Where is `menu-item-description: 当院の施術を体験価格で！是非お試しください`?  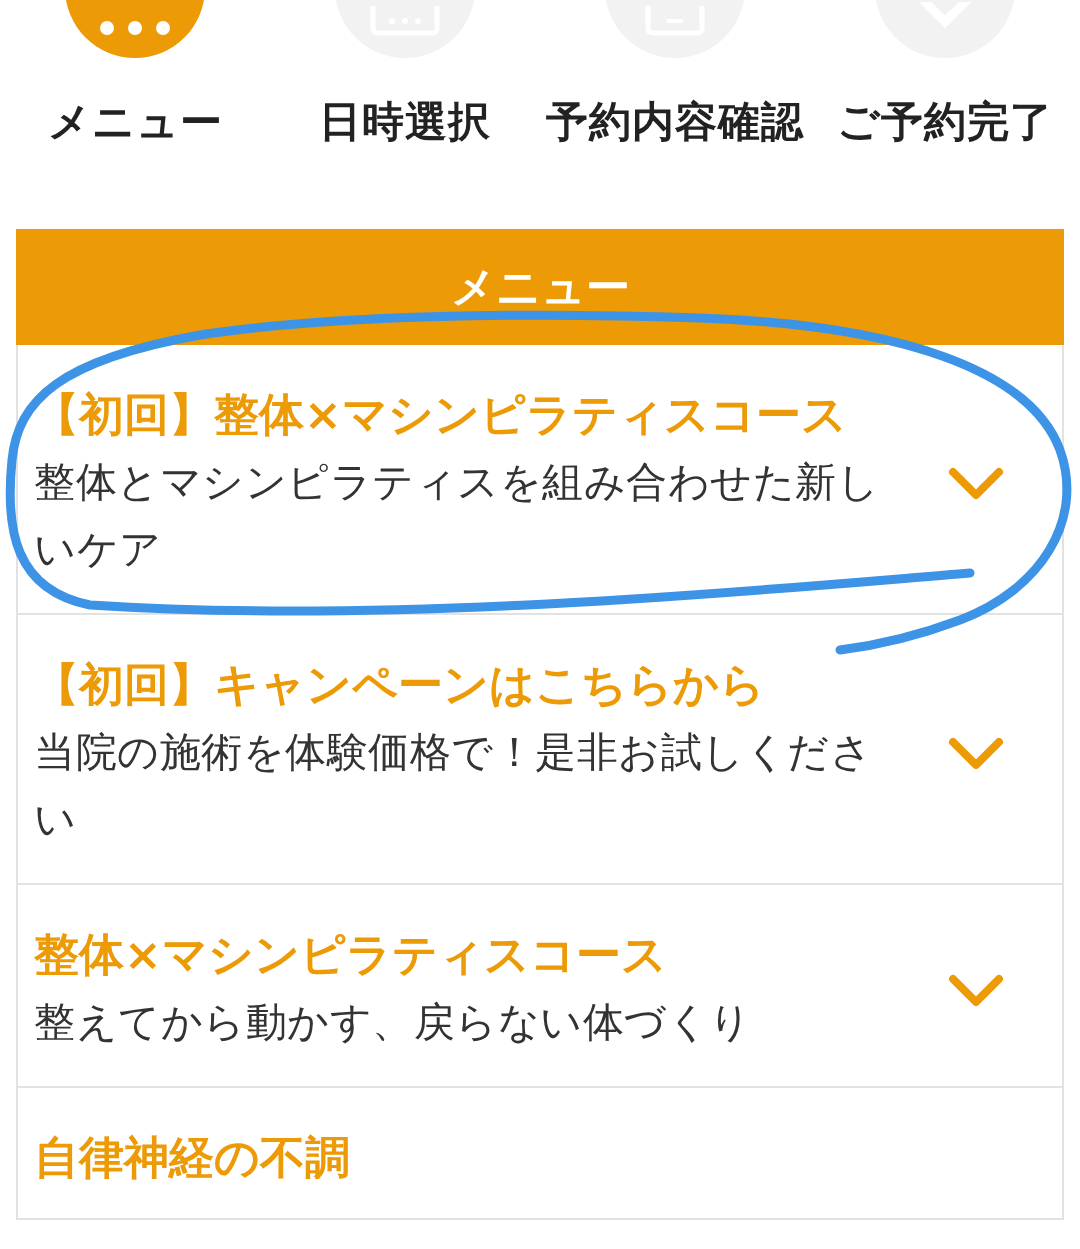
menu-item-description: 当院の施術を体験価格で！是非お試しください is located at coordinates (453, 786).